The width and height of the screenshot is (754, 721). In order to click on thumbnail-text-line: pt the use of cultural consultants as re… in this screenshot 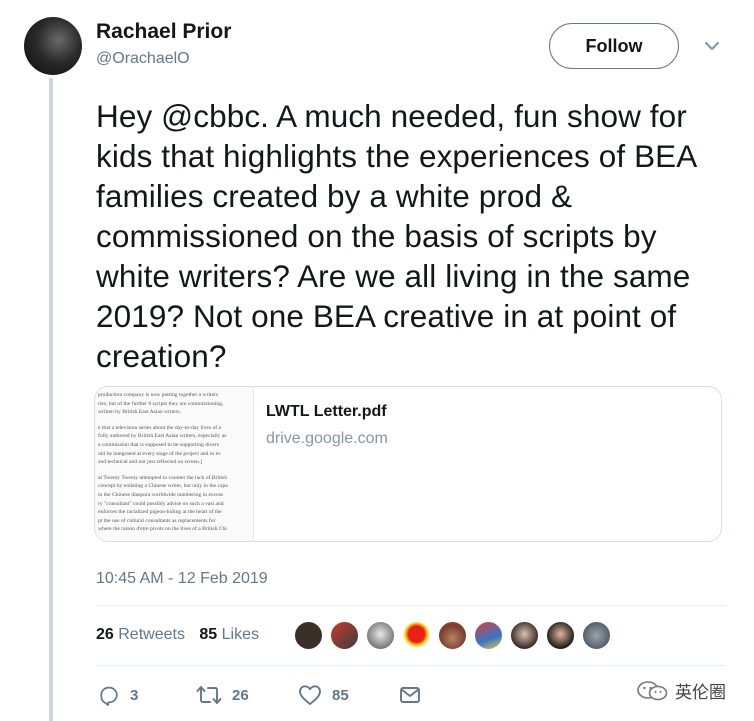, I will do `click(157, 520)`.